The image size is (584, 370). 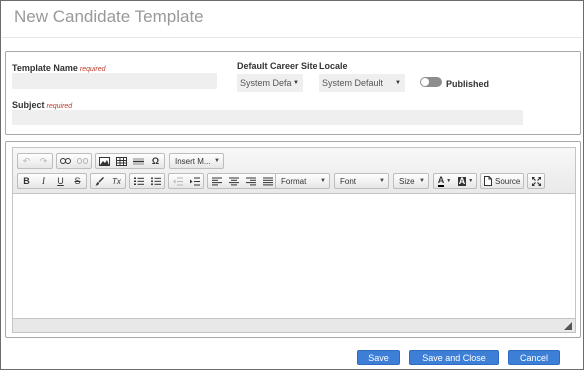 I want to click on career-site-select: System Defa ▼, so click(x=270, y=83).